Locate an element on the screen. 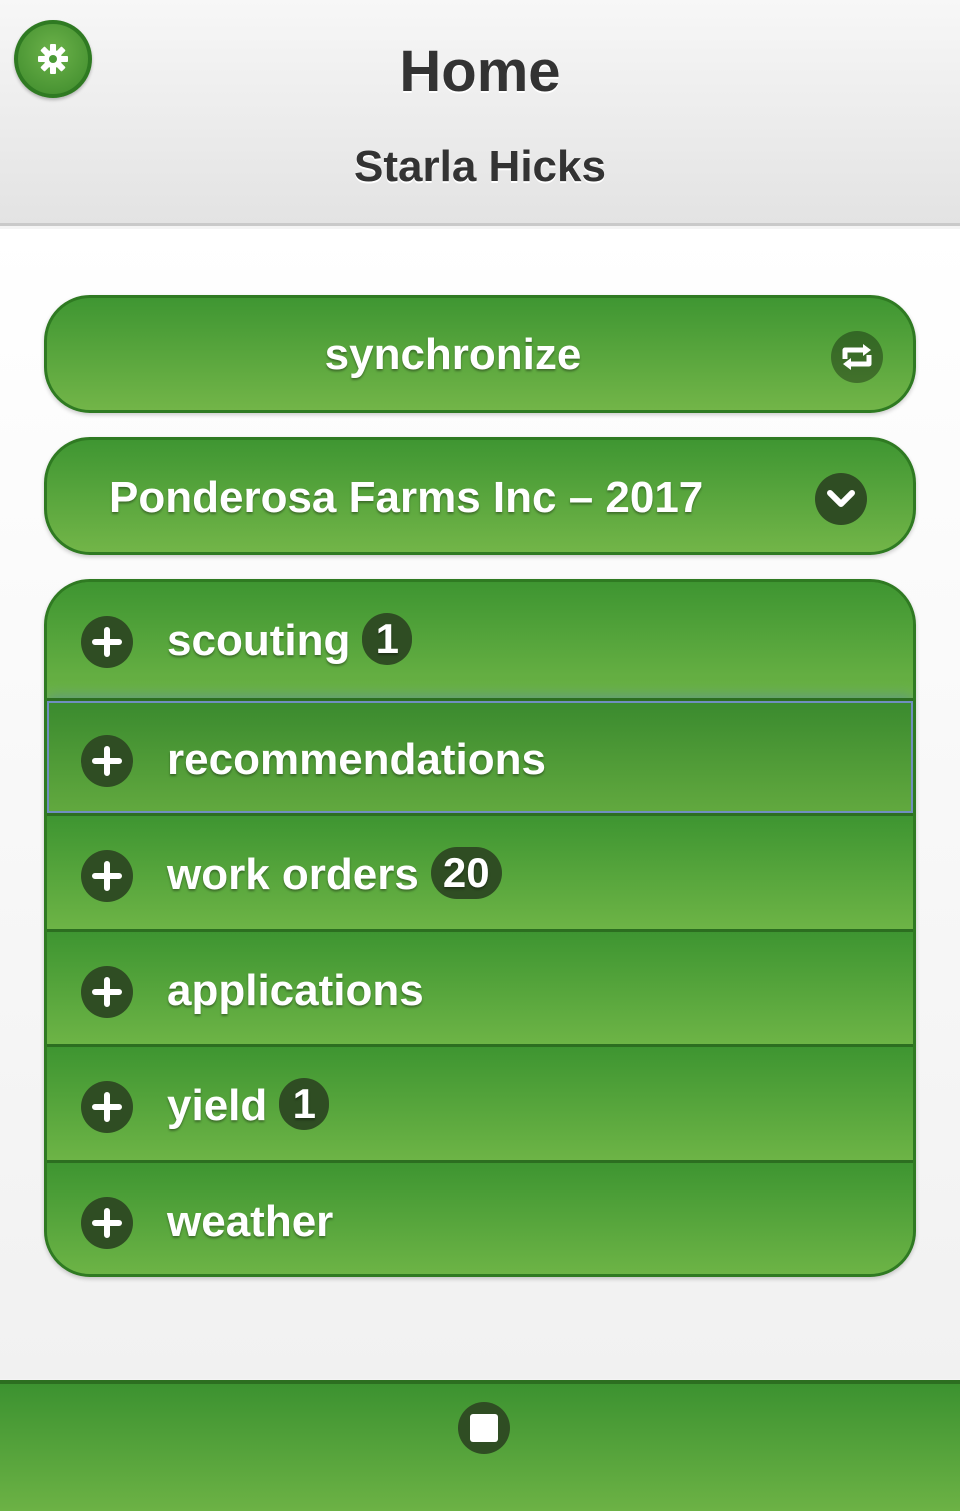 Image resolution: width=960 pixels, height=1511 pixels. menu-item-text: work orders is located at coordinates (293, 874).